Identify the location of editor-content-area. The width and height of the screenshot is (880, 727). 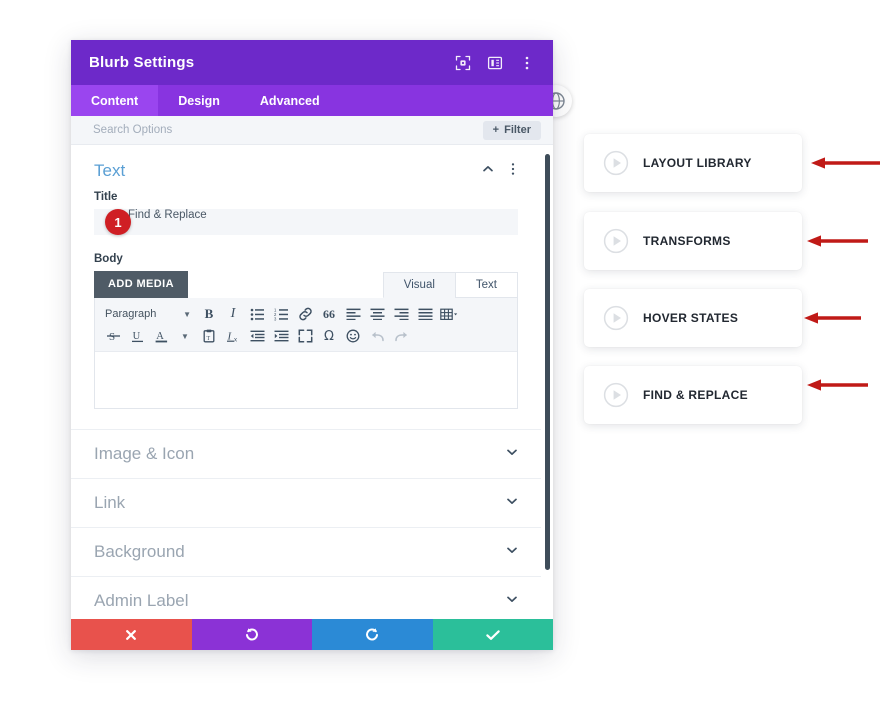
(306, 380).